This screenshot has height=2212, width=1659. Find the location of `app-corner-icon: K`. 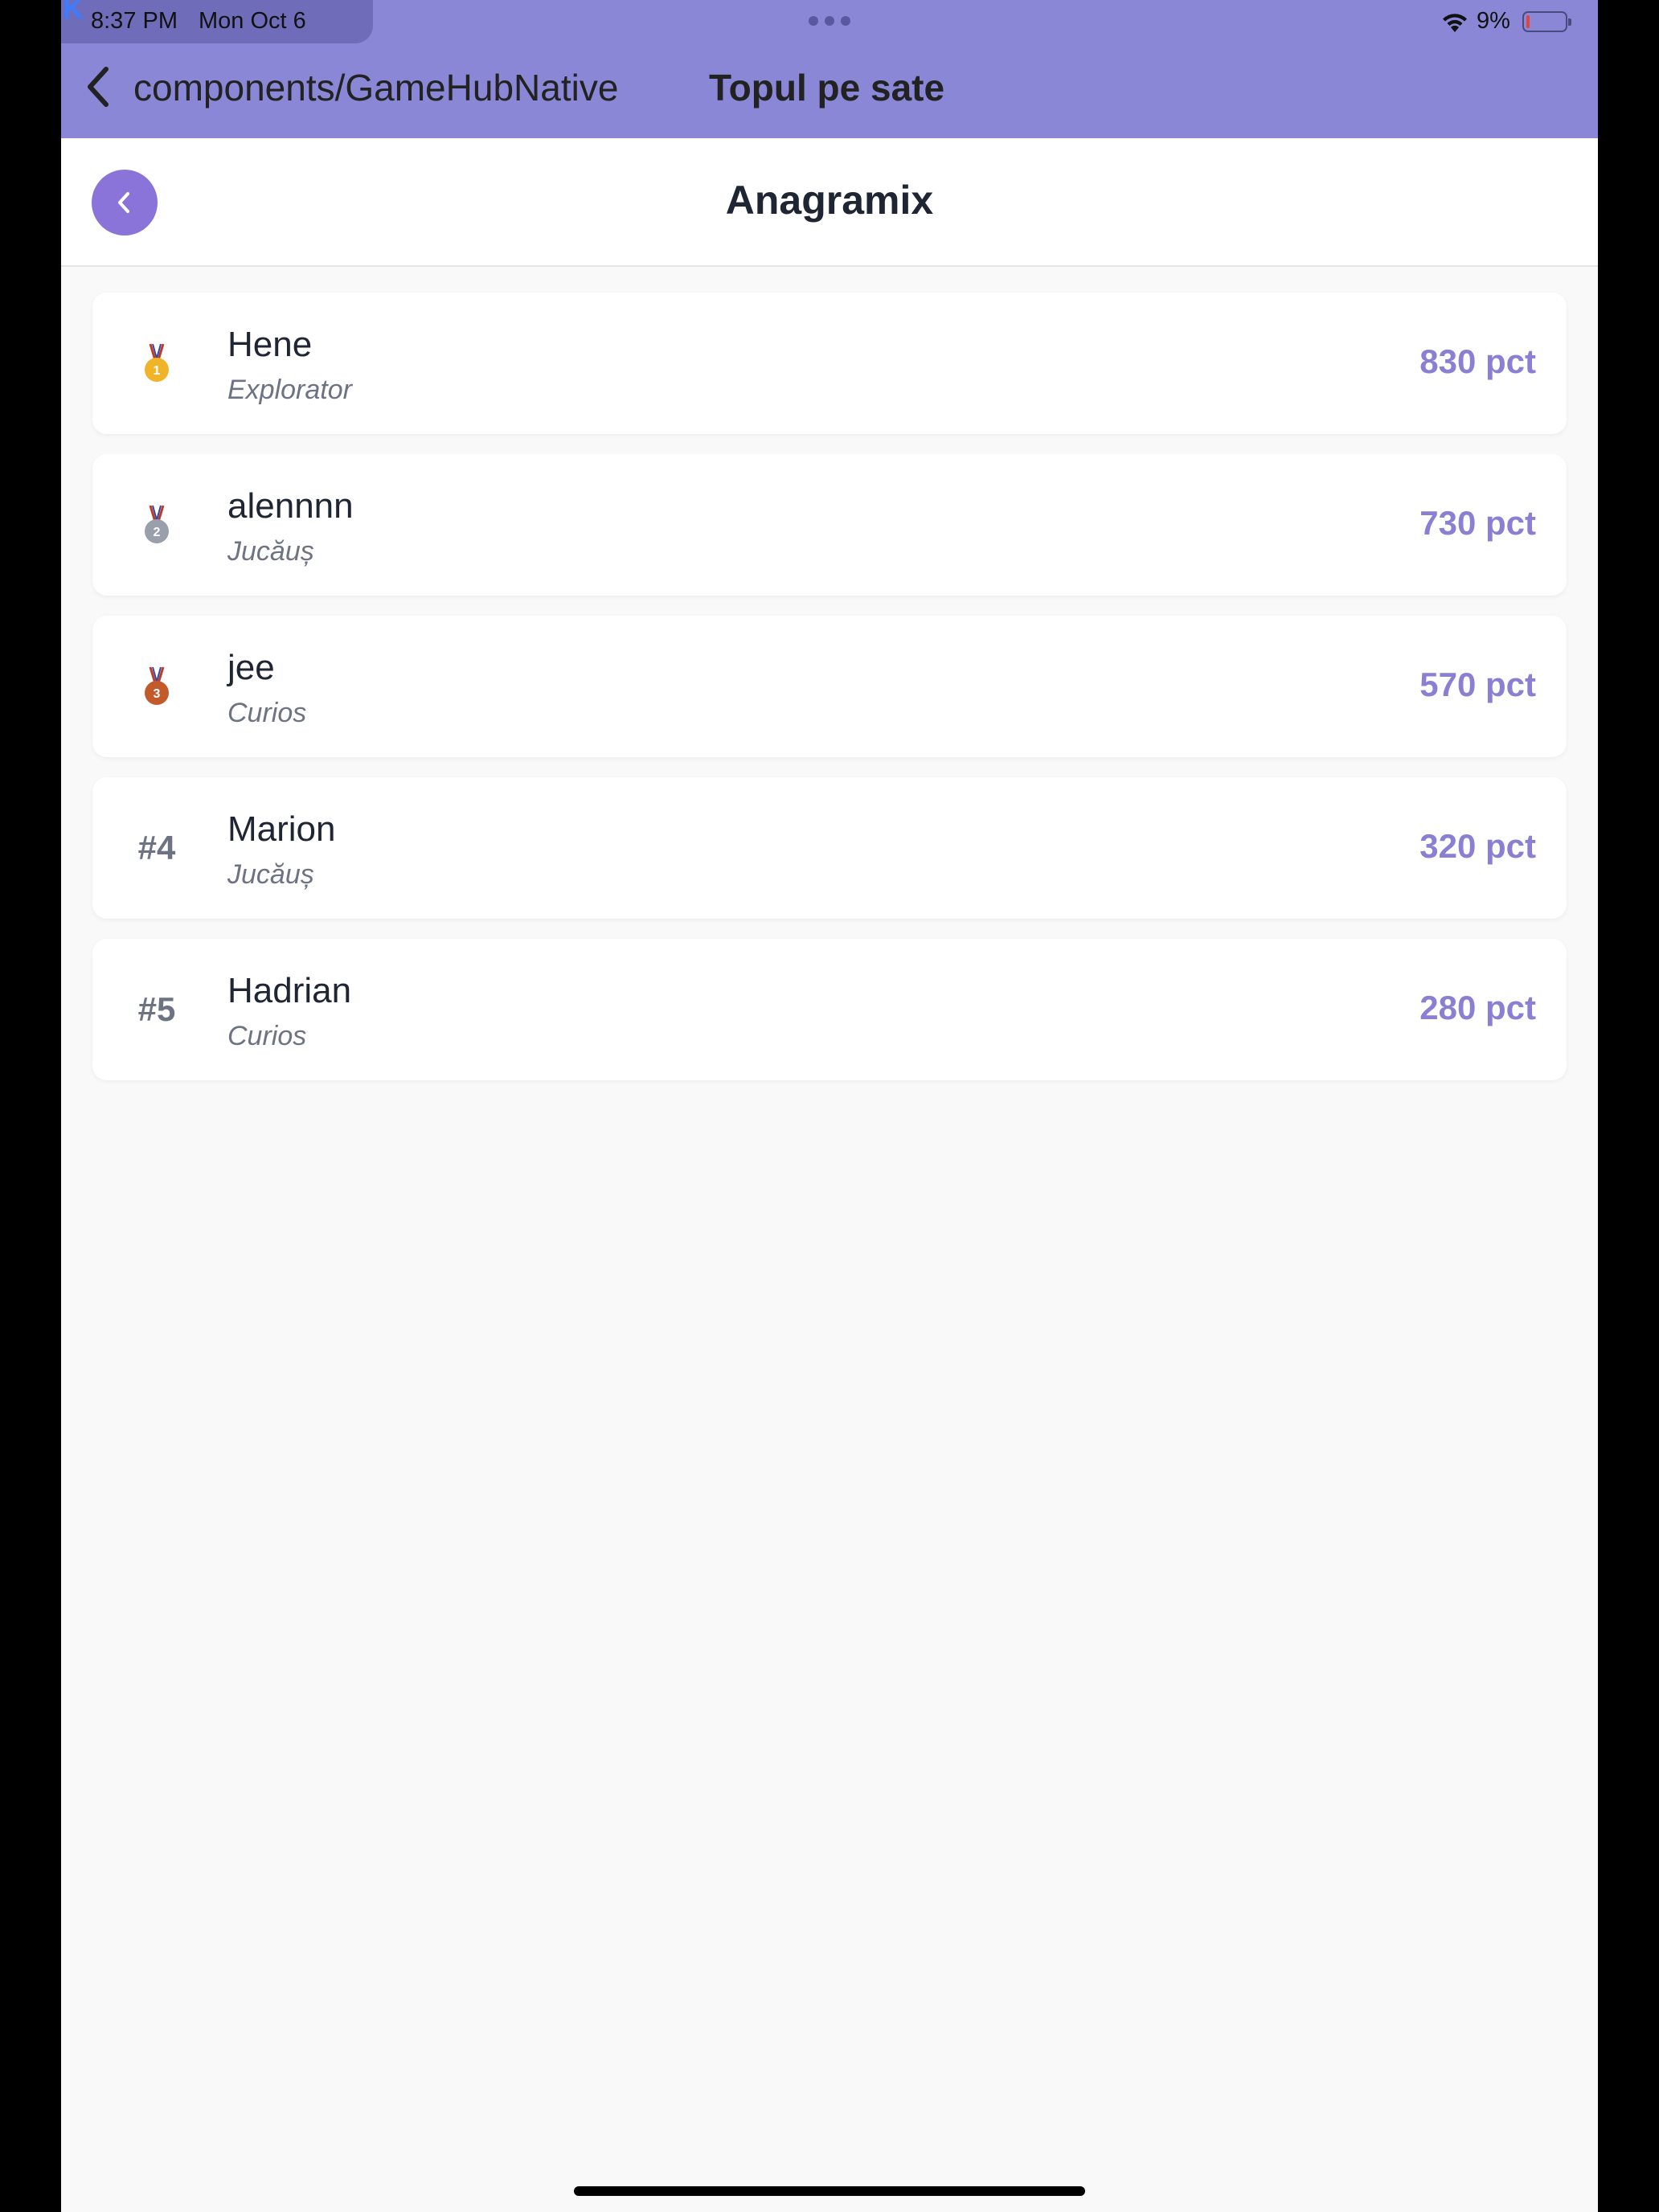

app-corner-icon: K is located at coordinates (73, 12).